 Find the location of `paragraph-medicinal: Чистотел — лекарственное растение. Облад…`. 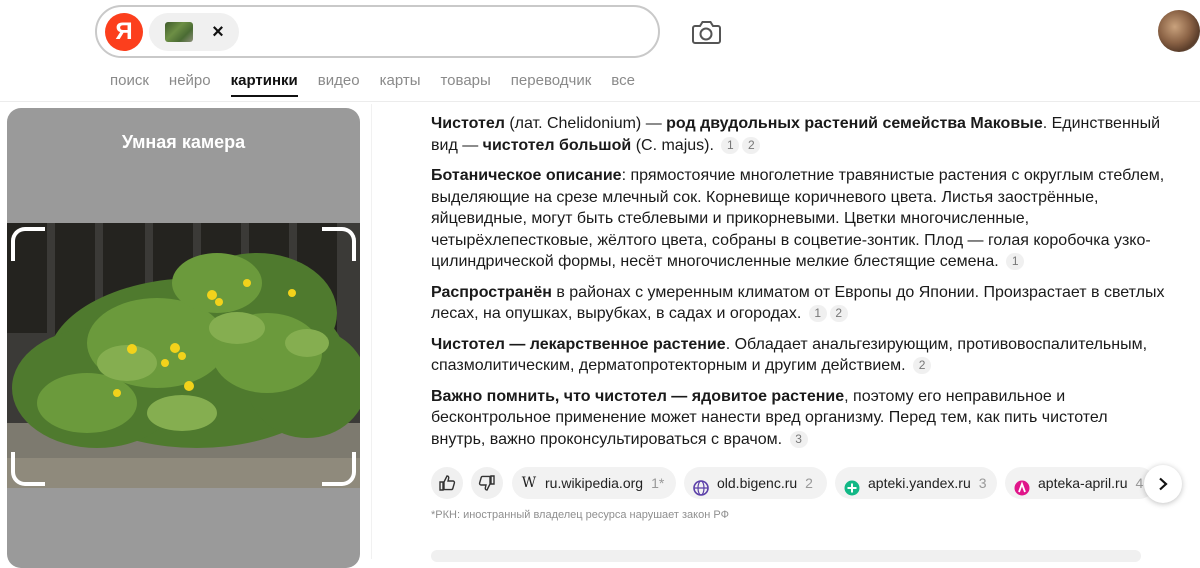

paragraph-medicinal: Чистотел — лекарственное растение. Облад… is located at coordinates (789, 354).